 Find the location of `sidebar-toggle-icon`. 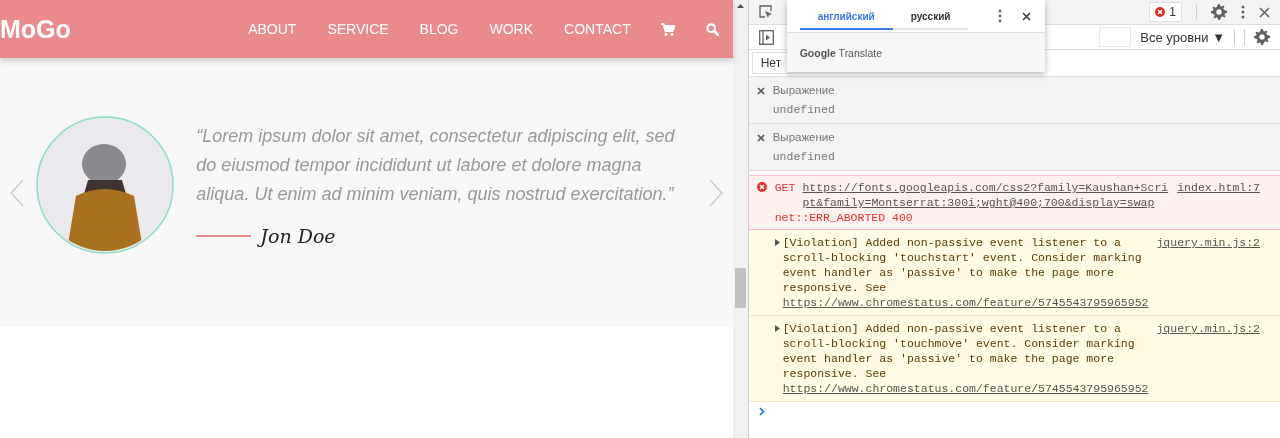

sidebar-toggle-icon is located at coordinates (766, 37).